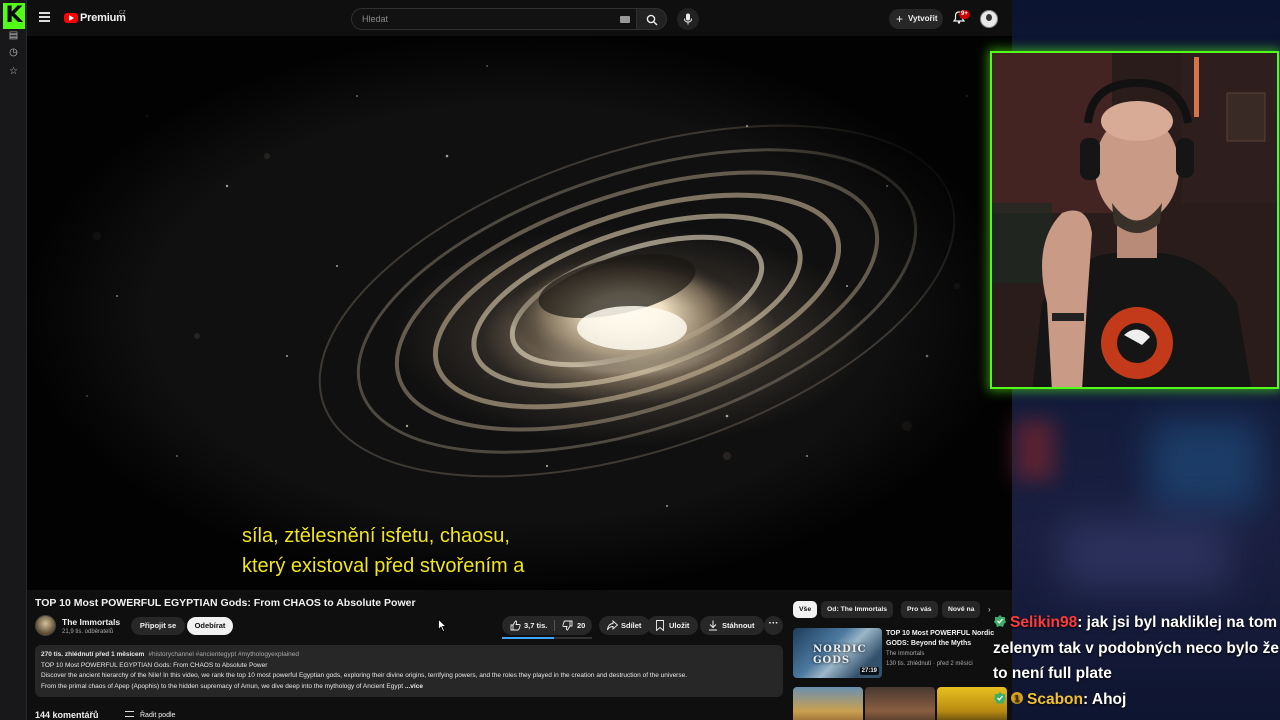  I want to click on subscriber-count: 21,9 tis. odběratelů, so click(88, 632).